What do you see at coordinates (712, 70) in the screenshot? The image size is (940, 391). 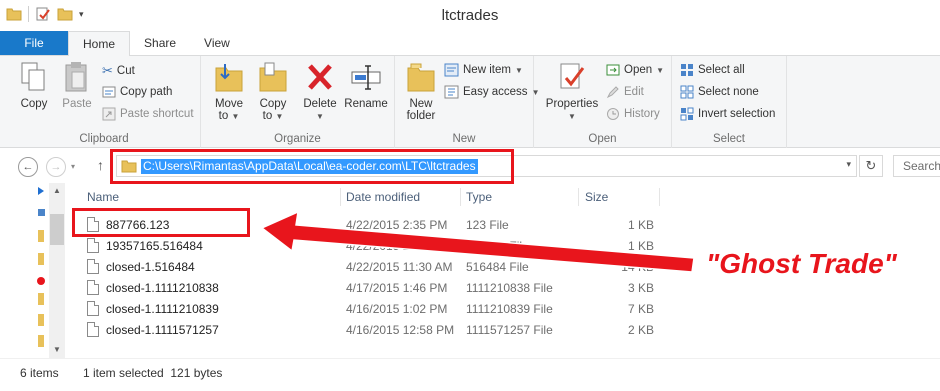 I see `select-all-button: Select all` at bounding box center [712, 70].